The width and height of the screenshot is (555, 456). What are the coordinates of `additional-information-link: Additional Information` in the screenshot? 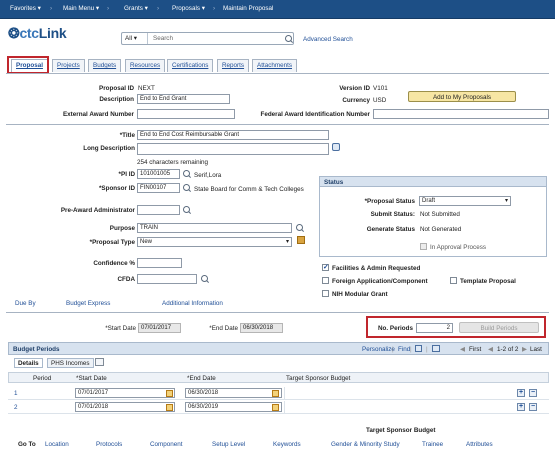 It's located at (192, 303).